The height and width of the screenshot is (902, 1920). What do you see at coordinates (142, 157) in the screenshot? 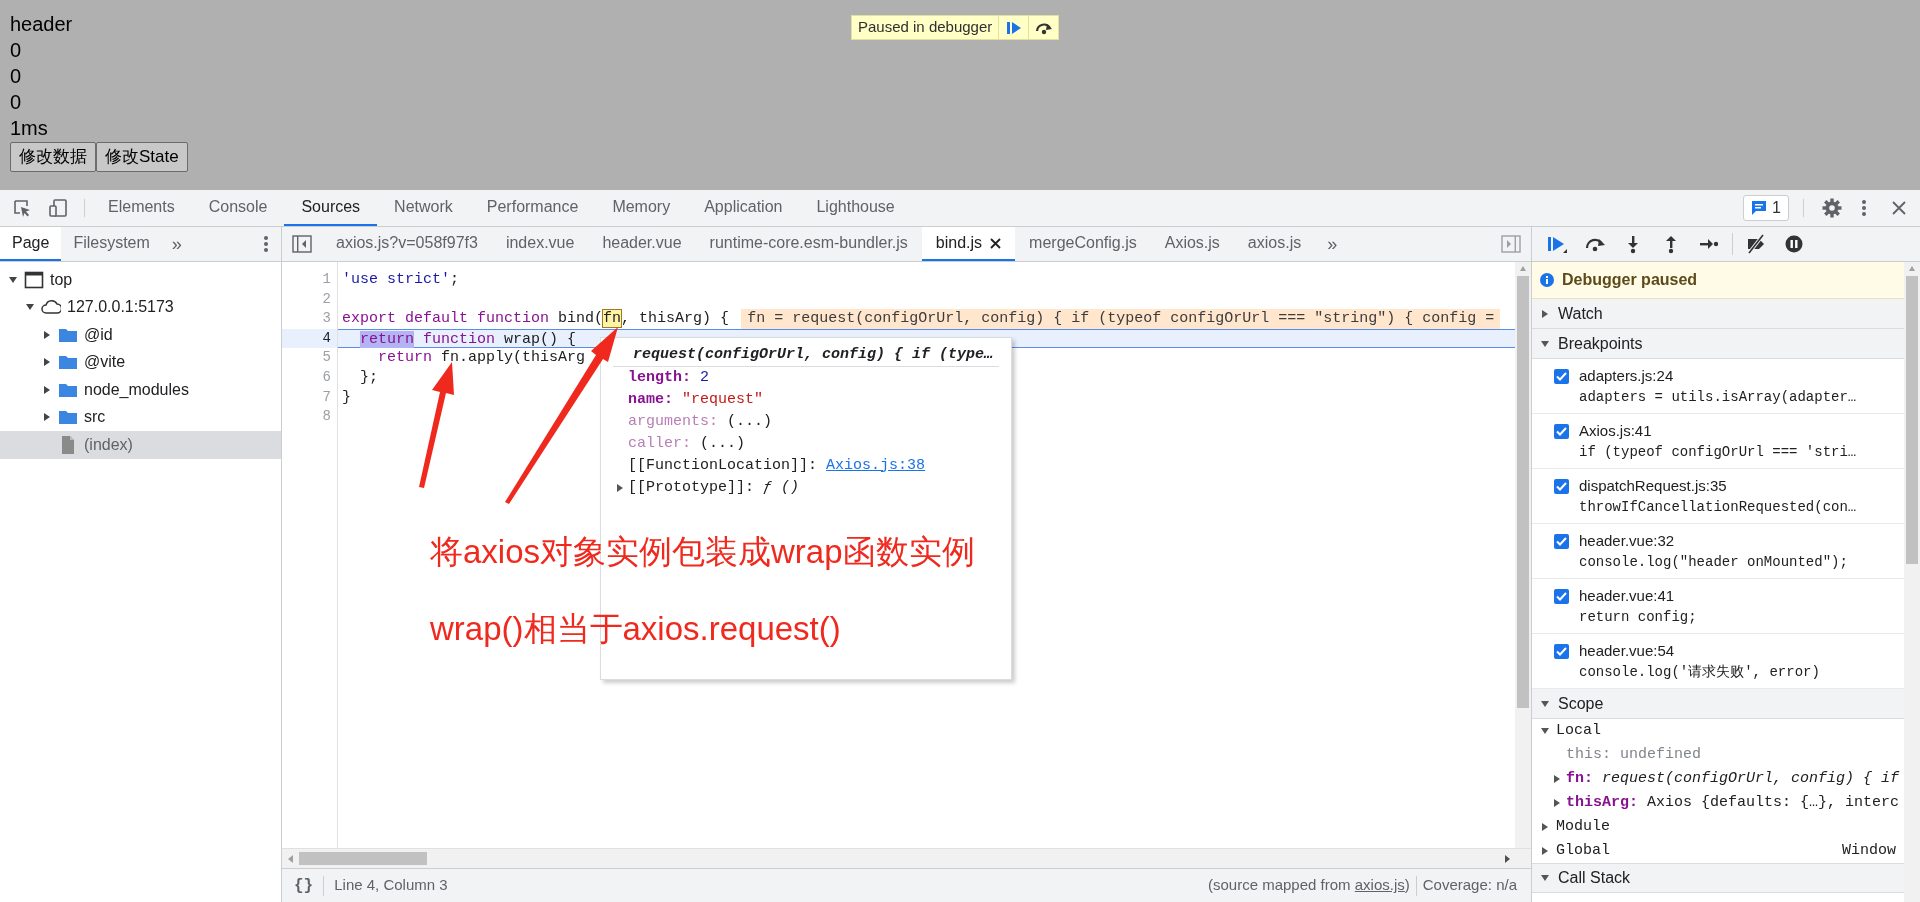
I see `page-button: 修改State` at bounding box center [142, 157].